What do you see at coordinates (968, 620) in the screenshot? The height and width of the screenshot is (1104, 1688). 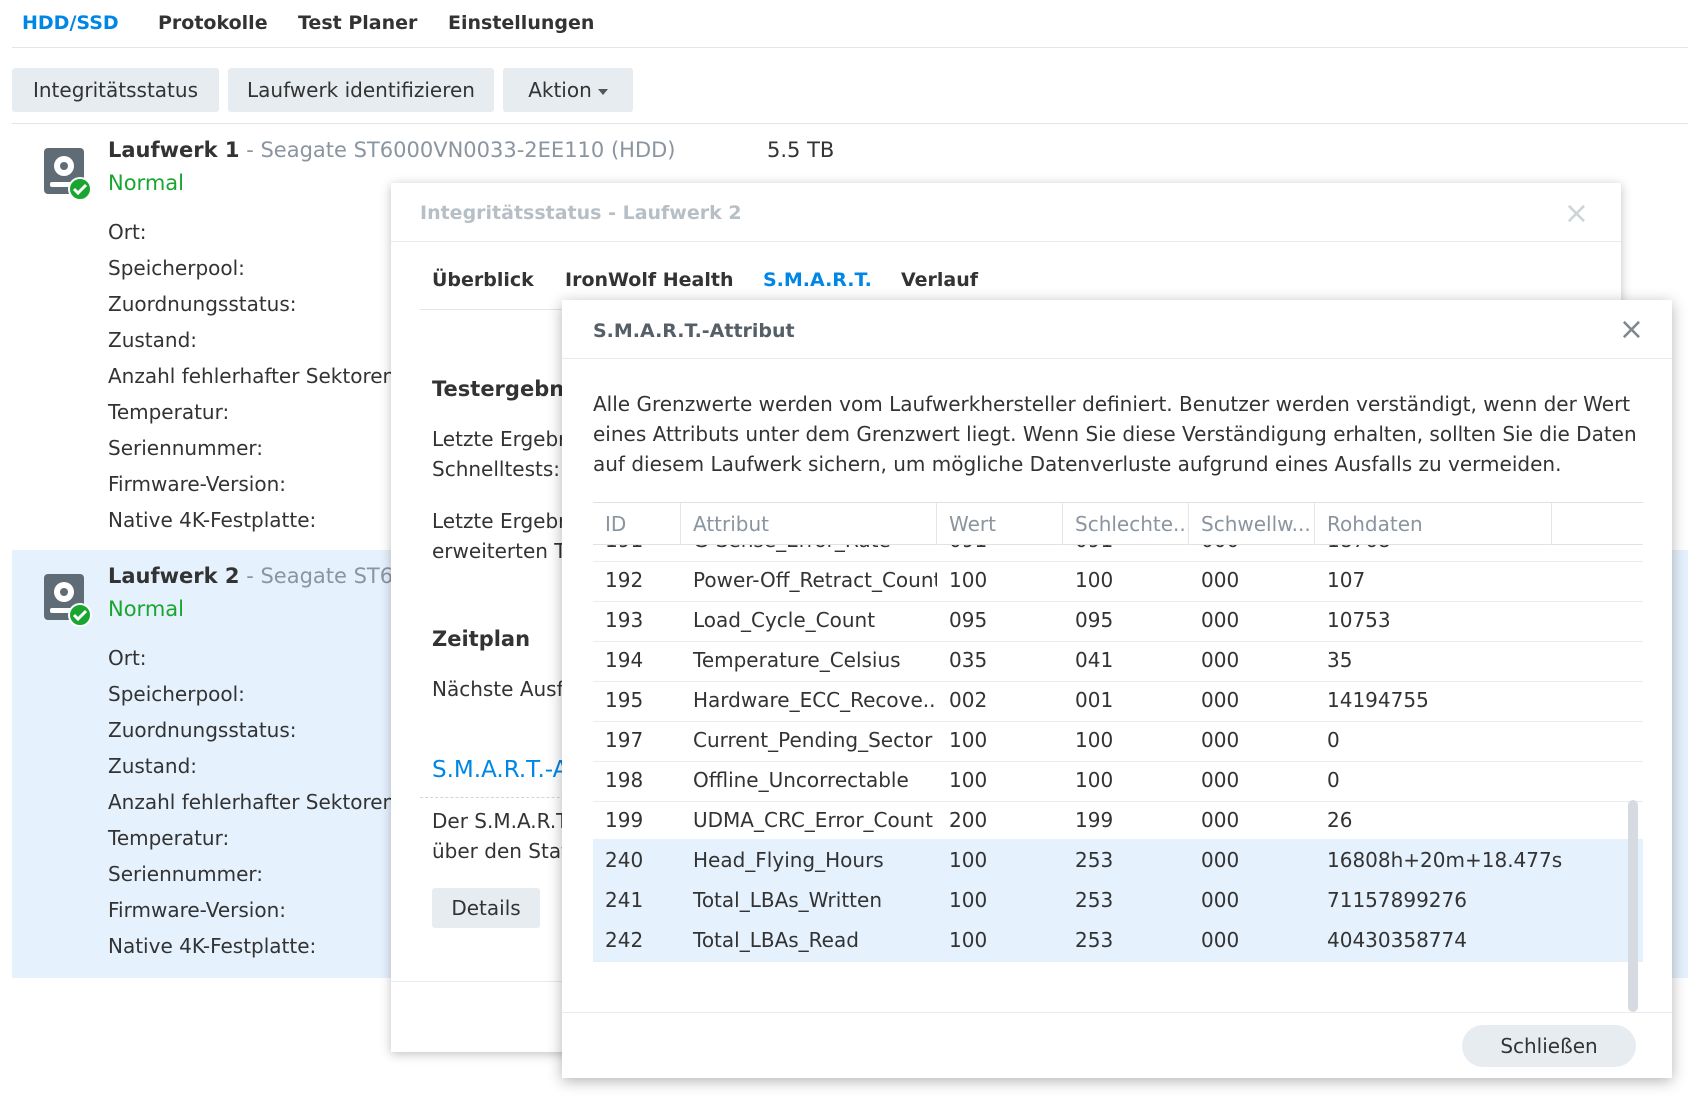 I see `cell-value: 095` at bounding box center [968, 620].